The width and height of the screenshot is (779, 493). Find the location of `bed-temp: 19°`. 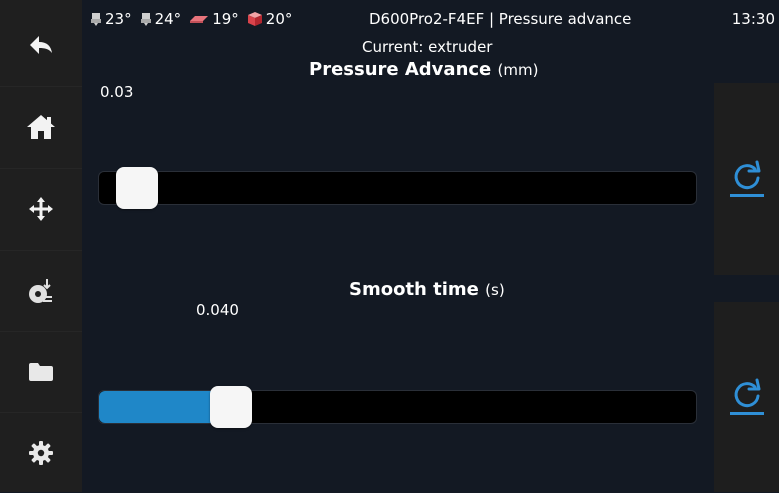

bed-temp: 19° is located at coordinates (214, 19).